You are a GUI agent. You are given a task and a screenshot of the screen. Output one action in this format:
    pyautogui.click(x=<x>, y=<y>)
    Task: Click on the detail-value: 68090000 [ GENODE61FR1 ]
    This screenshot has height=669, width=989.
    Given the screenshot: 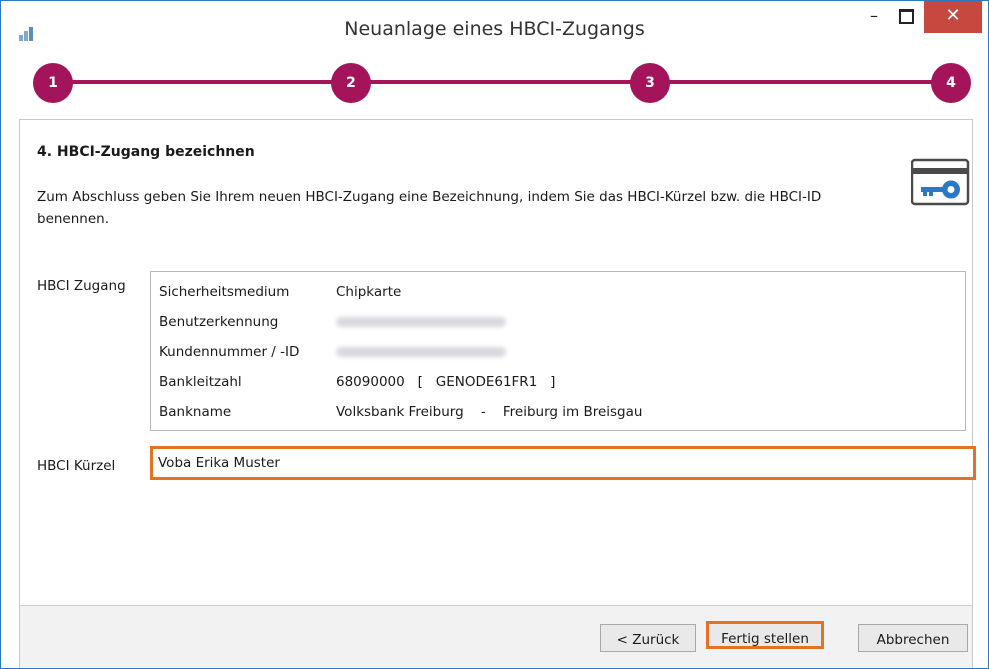 What is the action you would take?
    pyautogui.click(x=446, y=382)
    